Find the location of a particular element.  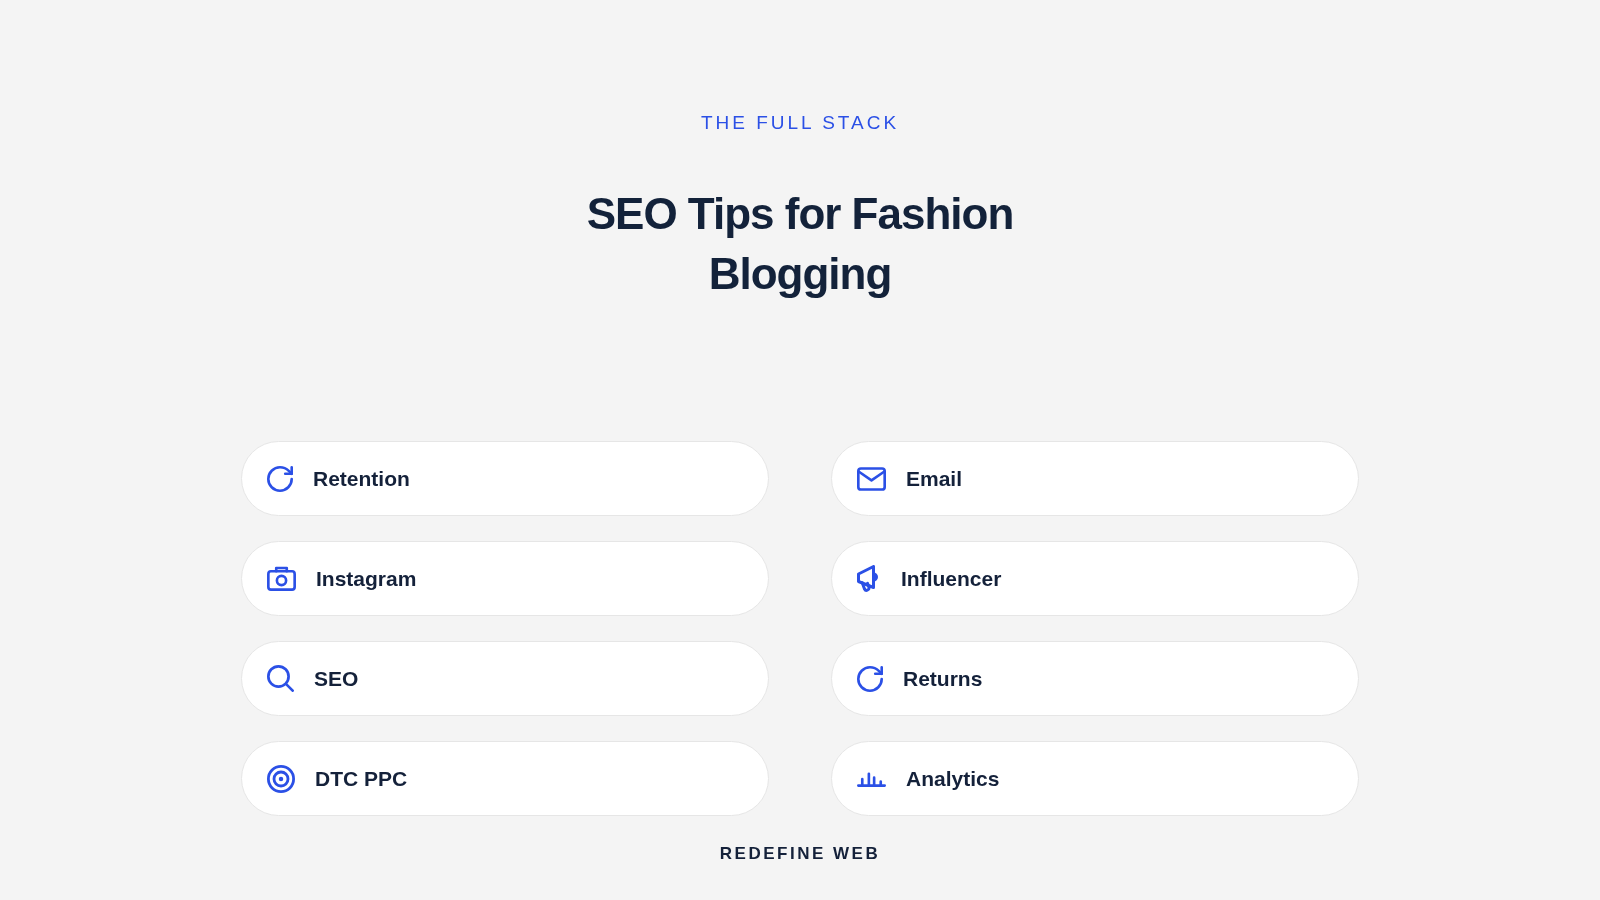

topic-link: Email is located at coordinates (1095, 478).